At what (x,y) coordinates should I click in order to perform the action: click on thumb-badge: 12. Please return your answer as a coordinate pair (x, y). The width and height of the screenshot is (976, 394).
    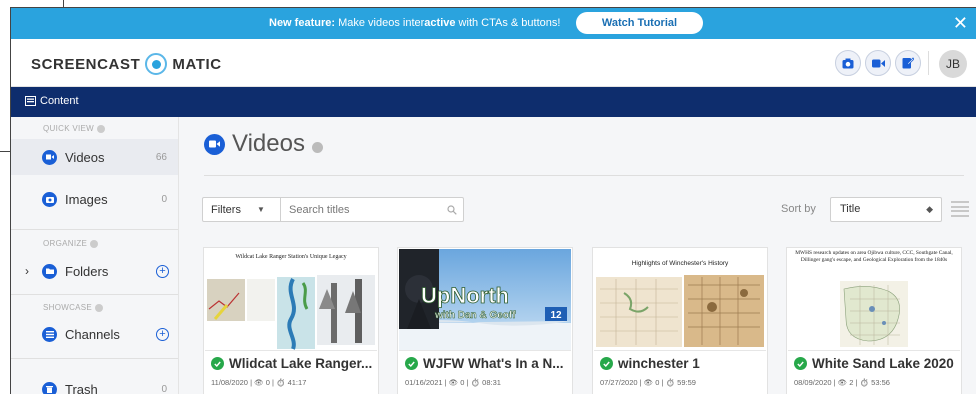
    Looking at the image, I should click on (556, 315).